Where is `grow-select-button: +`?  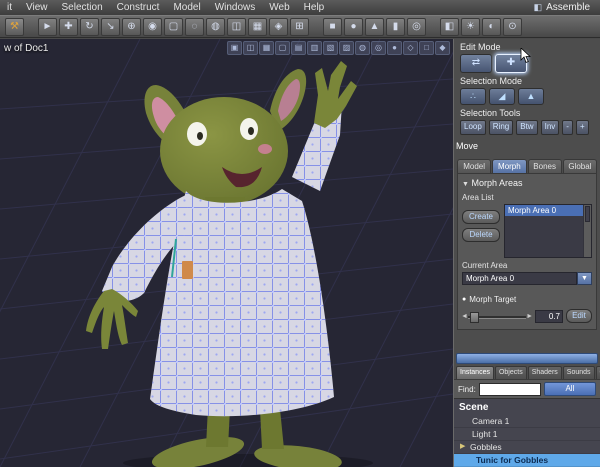 grow-select-button: + is located at coordinates (582, 127).